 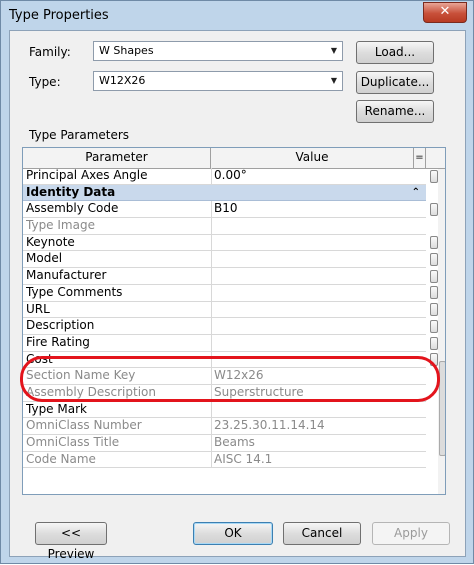 What do you see at coordinates (38, 308) in the screenshot?
I see `parameter-name: URL` at bounding box center [38, 308].